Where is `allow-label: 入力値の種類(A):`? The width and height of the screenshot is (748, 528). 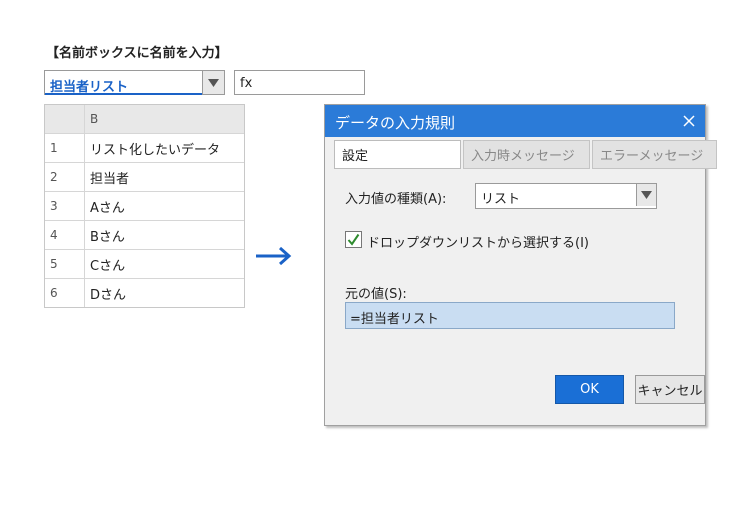 allow-label: 入力値の種類(A): is located at coordinates (396, 199).